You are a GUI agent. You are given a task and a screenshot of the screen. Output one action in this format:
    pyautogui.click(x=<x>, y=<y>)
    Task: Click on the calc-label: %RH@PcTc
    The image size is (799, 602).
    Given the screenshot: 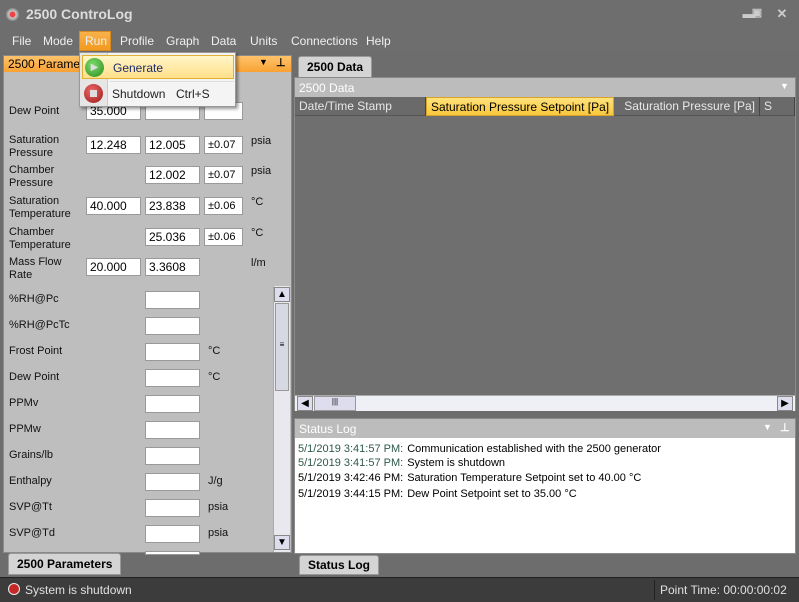 What is the action you would take?
    pyautogui.click(x=39, y=325)
    